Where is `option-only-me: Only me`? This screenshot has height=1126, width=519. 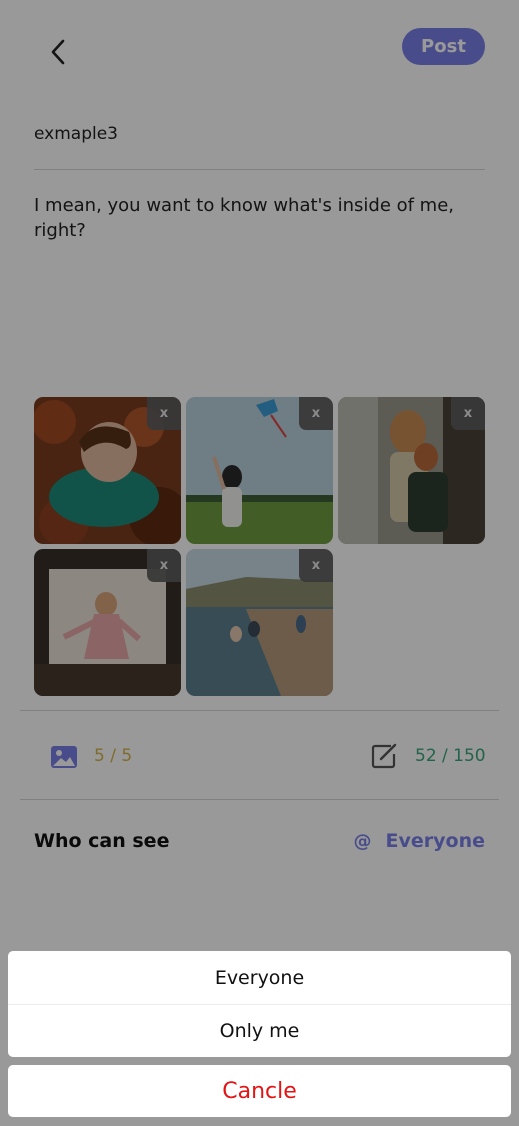 option-only-me: Only me is located at coordinates (259, 1030).